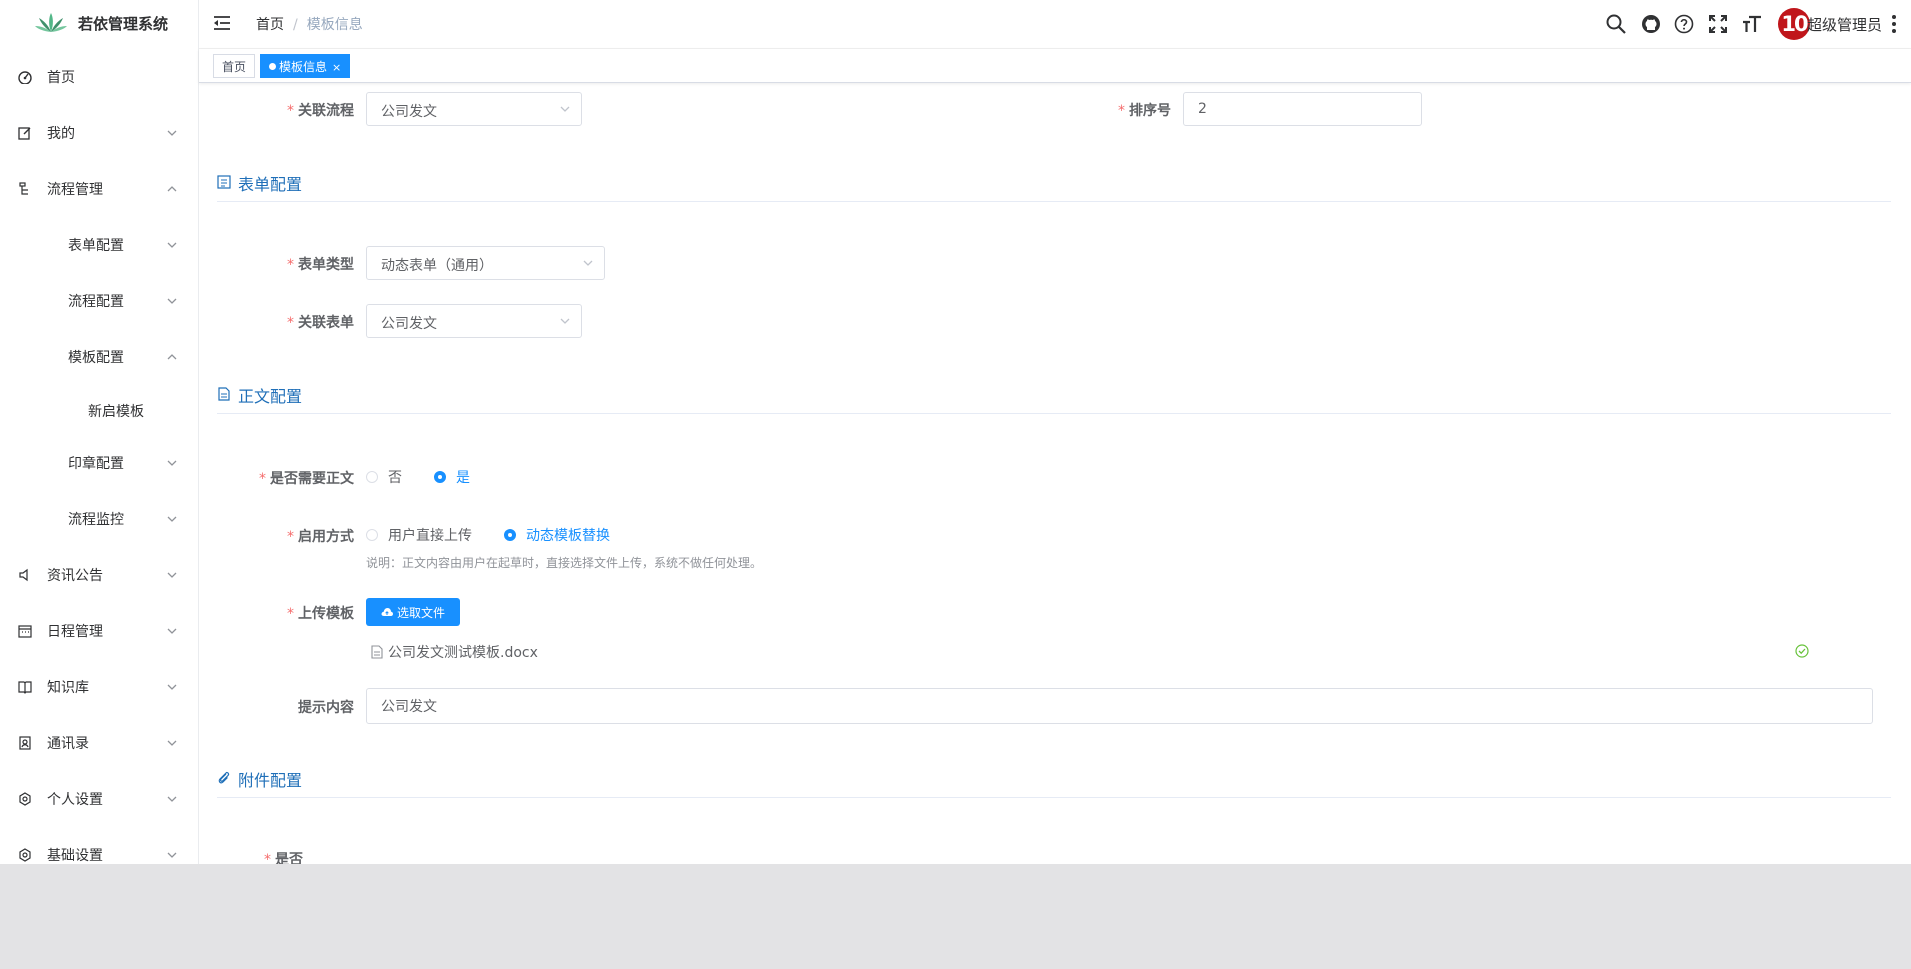  Describe the element at coordinates (99, 77) in the screenshot. I see `sidebar-item-home: 首页` at that location.